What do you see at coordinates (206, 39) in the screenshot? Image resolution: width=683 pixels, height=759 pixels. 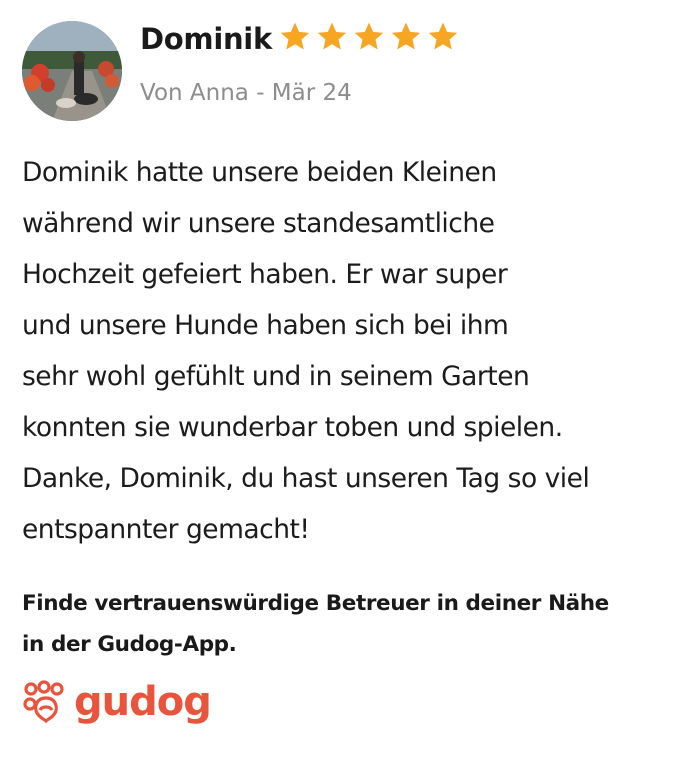 I see `reviewed-sitter-name: Dominik` at bounding box center [206, 39].